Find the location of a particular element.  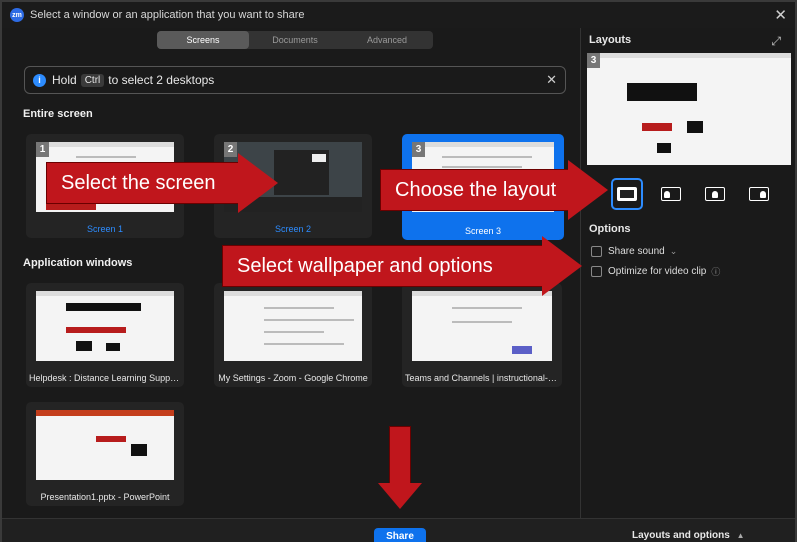

layout-screen-only is located at coordinates (627, 194).